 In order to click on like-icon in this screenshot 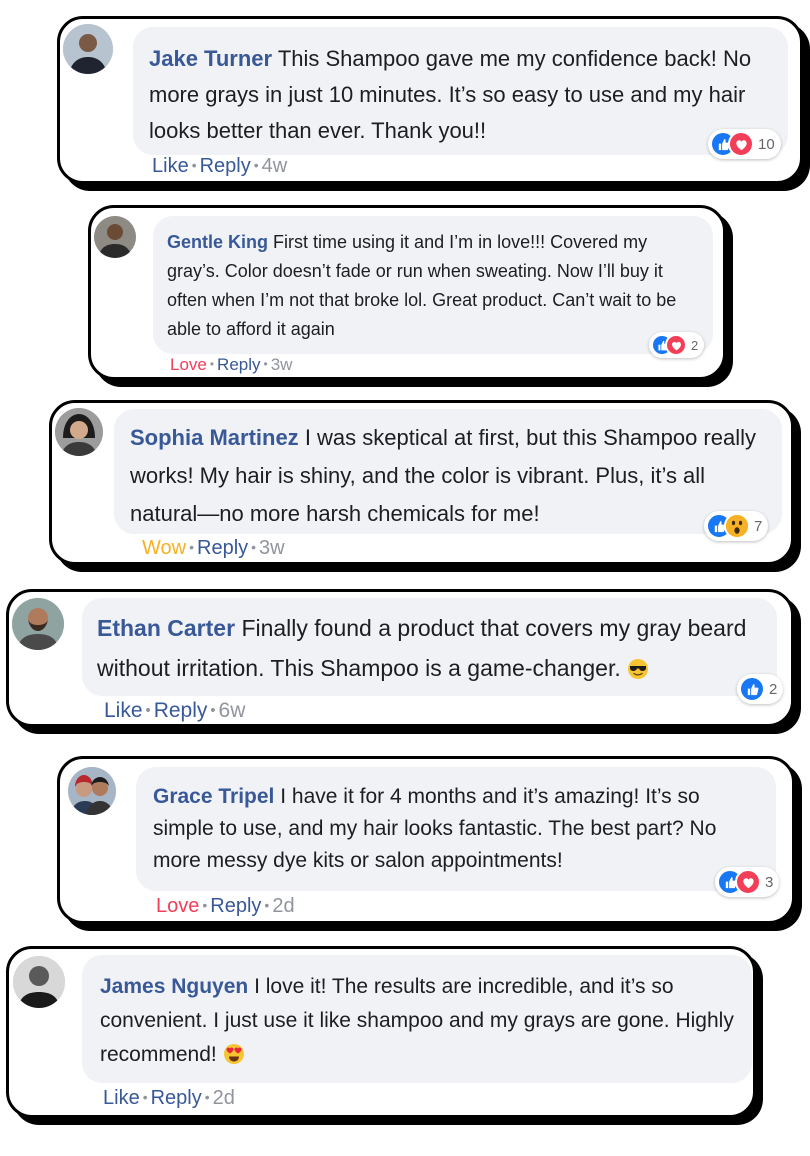, I will do `click(752, 689)`.